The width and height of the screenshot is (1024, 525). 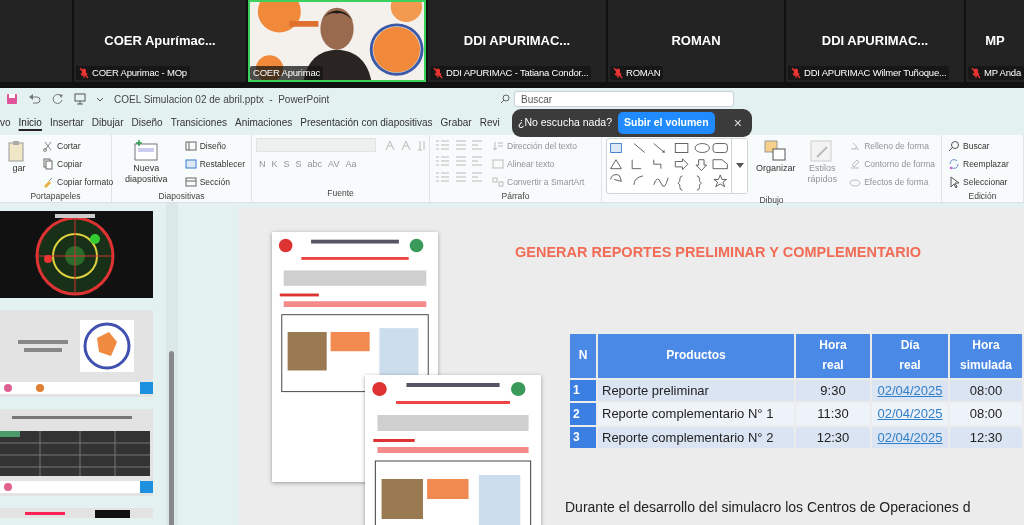 What do you see at coordinates (406, 145) in the screenshot?
I see `font-size-icons` at bounding box center [406, 145].